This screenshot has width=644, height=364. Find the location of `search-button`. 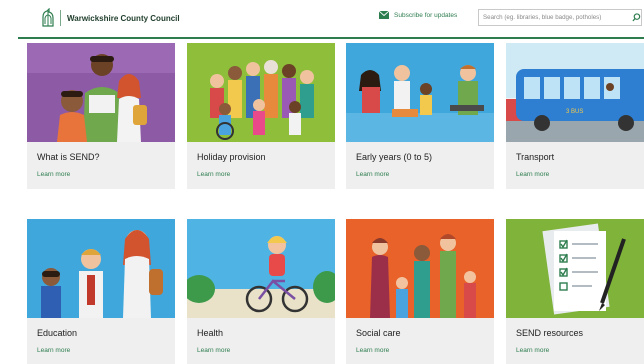

search-button is located at coordinates (636, 17).